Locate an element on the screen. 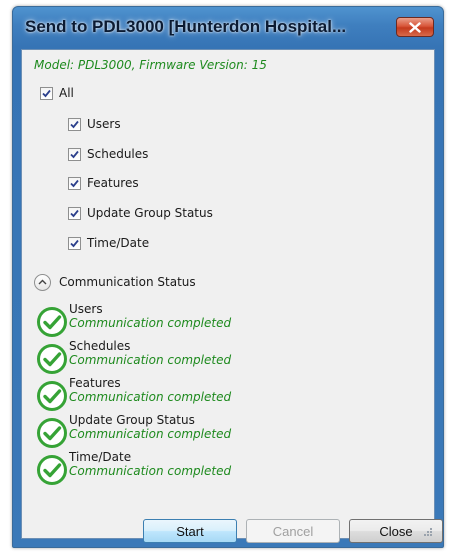  option-users-row: Users is located at coordinates (94, 124).